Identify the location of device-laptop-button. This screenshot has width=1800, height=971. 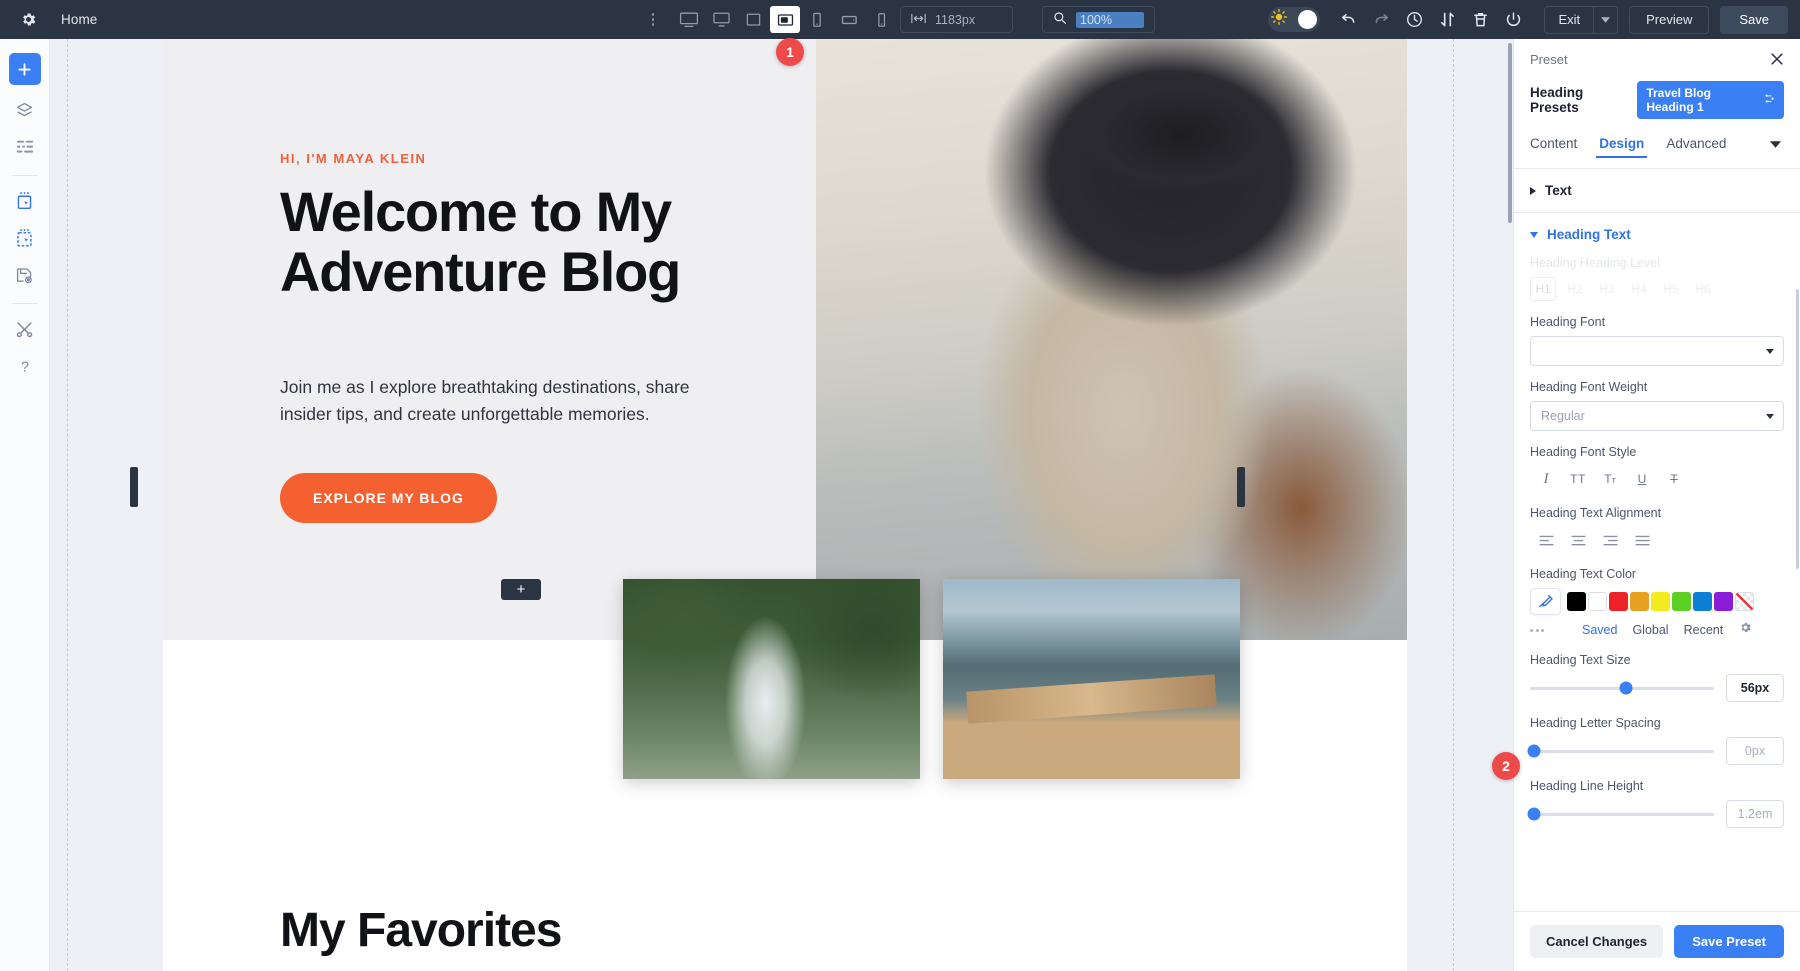
(753, 19).